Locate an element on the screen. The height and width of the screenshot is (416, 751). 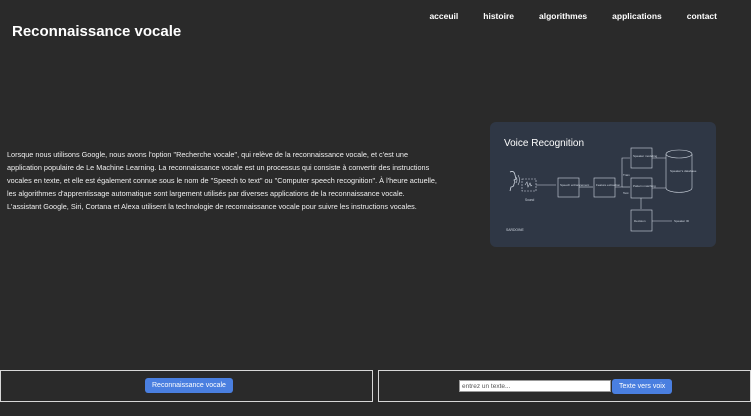
sound-label: Sound is located at coordinates (529, 200).